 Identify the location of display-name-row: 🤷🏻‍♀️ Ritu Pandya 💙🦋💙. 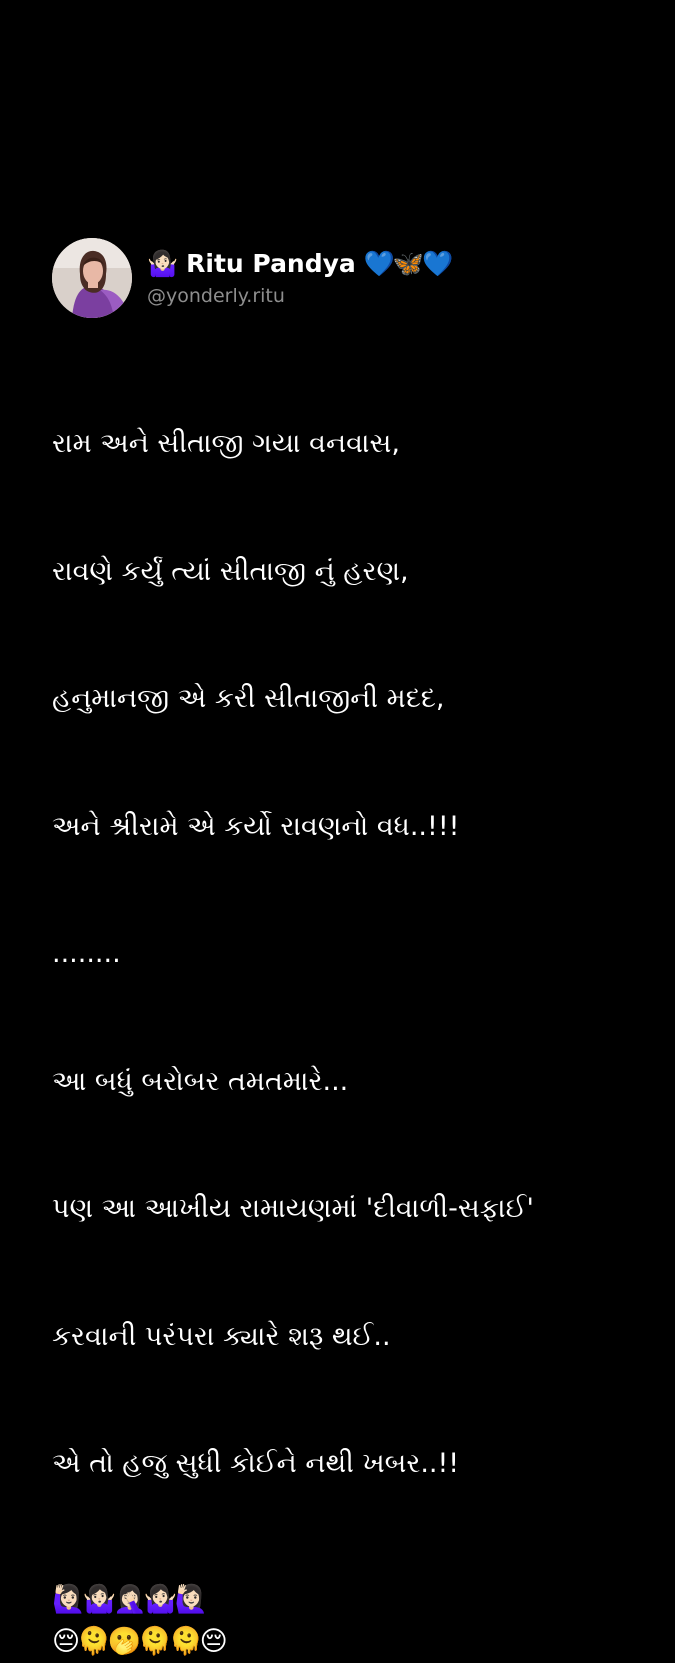
(300, 264).